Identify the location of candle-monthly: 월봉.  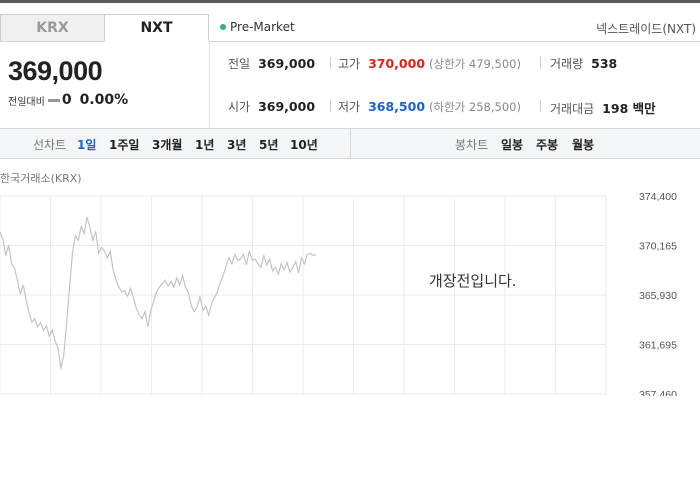
(583, 144).